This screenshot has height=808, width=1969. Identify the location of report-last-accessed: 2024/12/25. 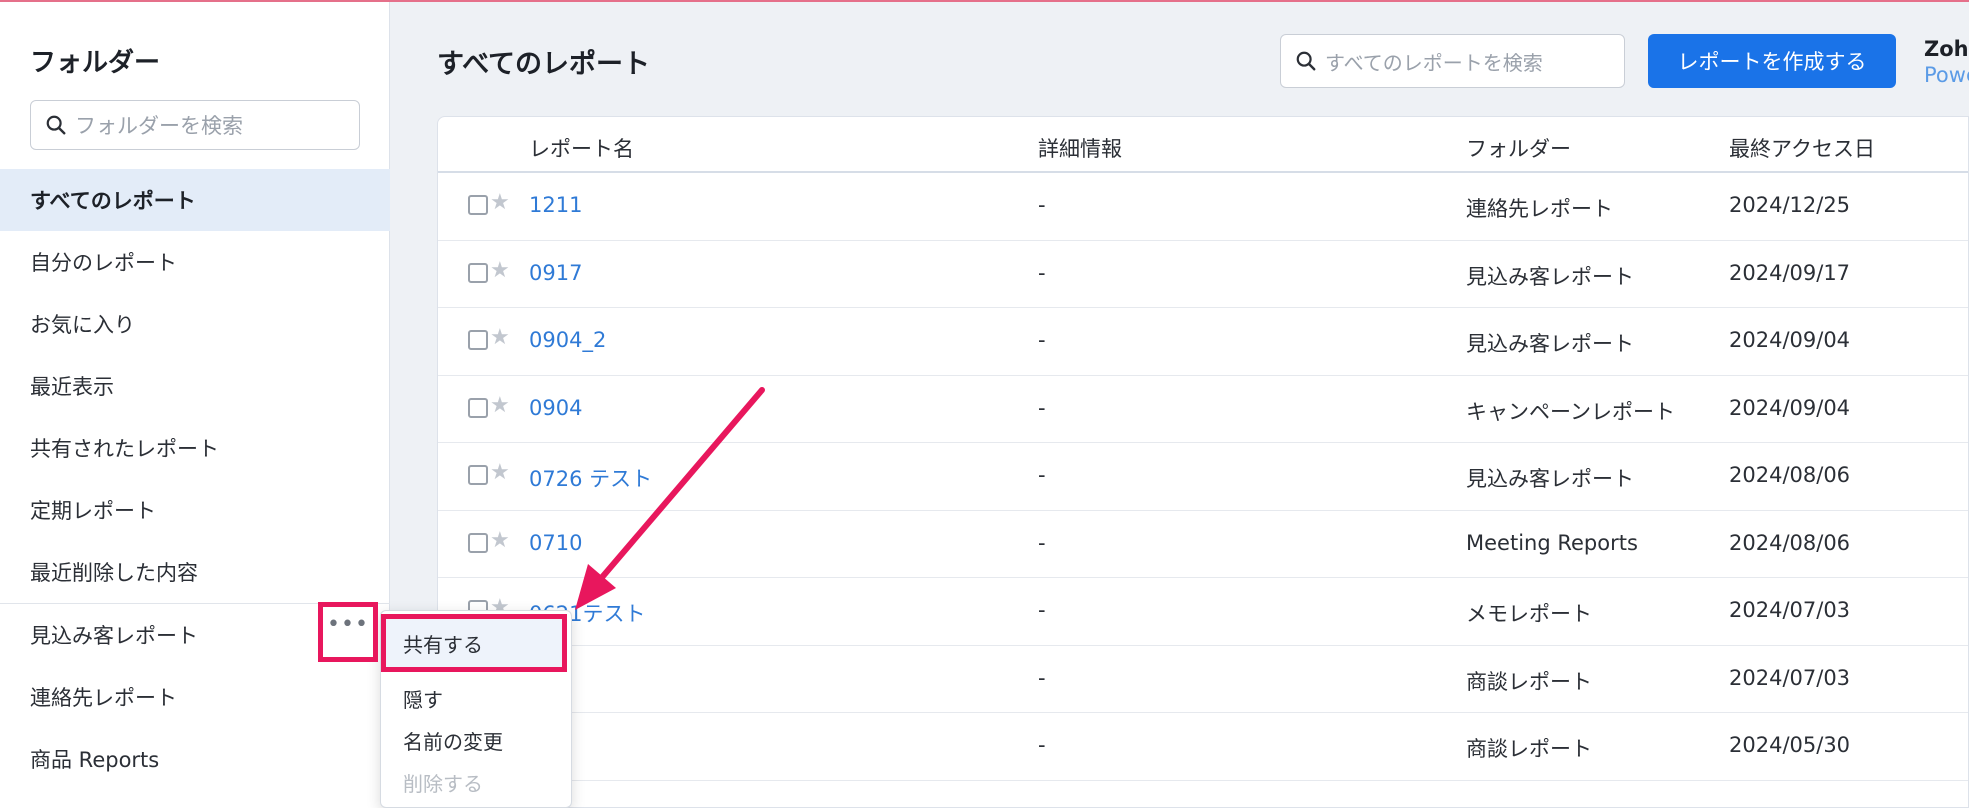
(1790, 205).